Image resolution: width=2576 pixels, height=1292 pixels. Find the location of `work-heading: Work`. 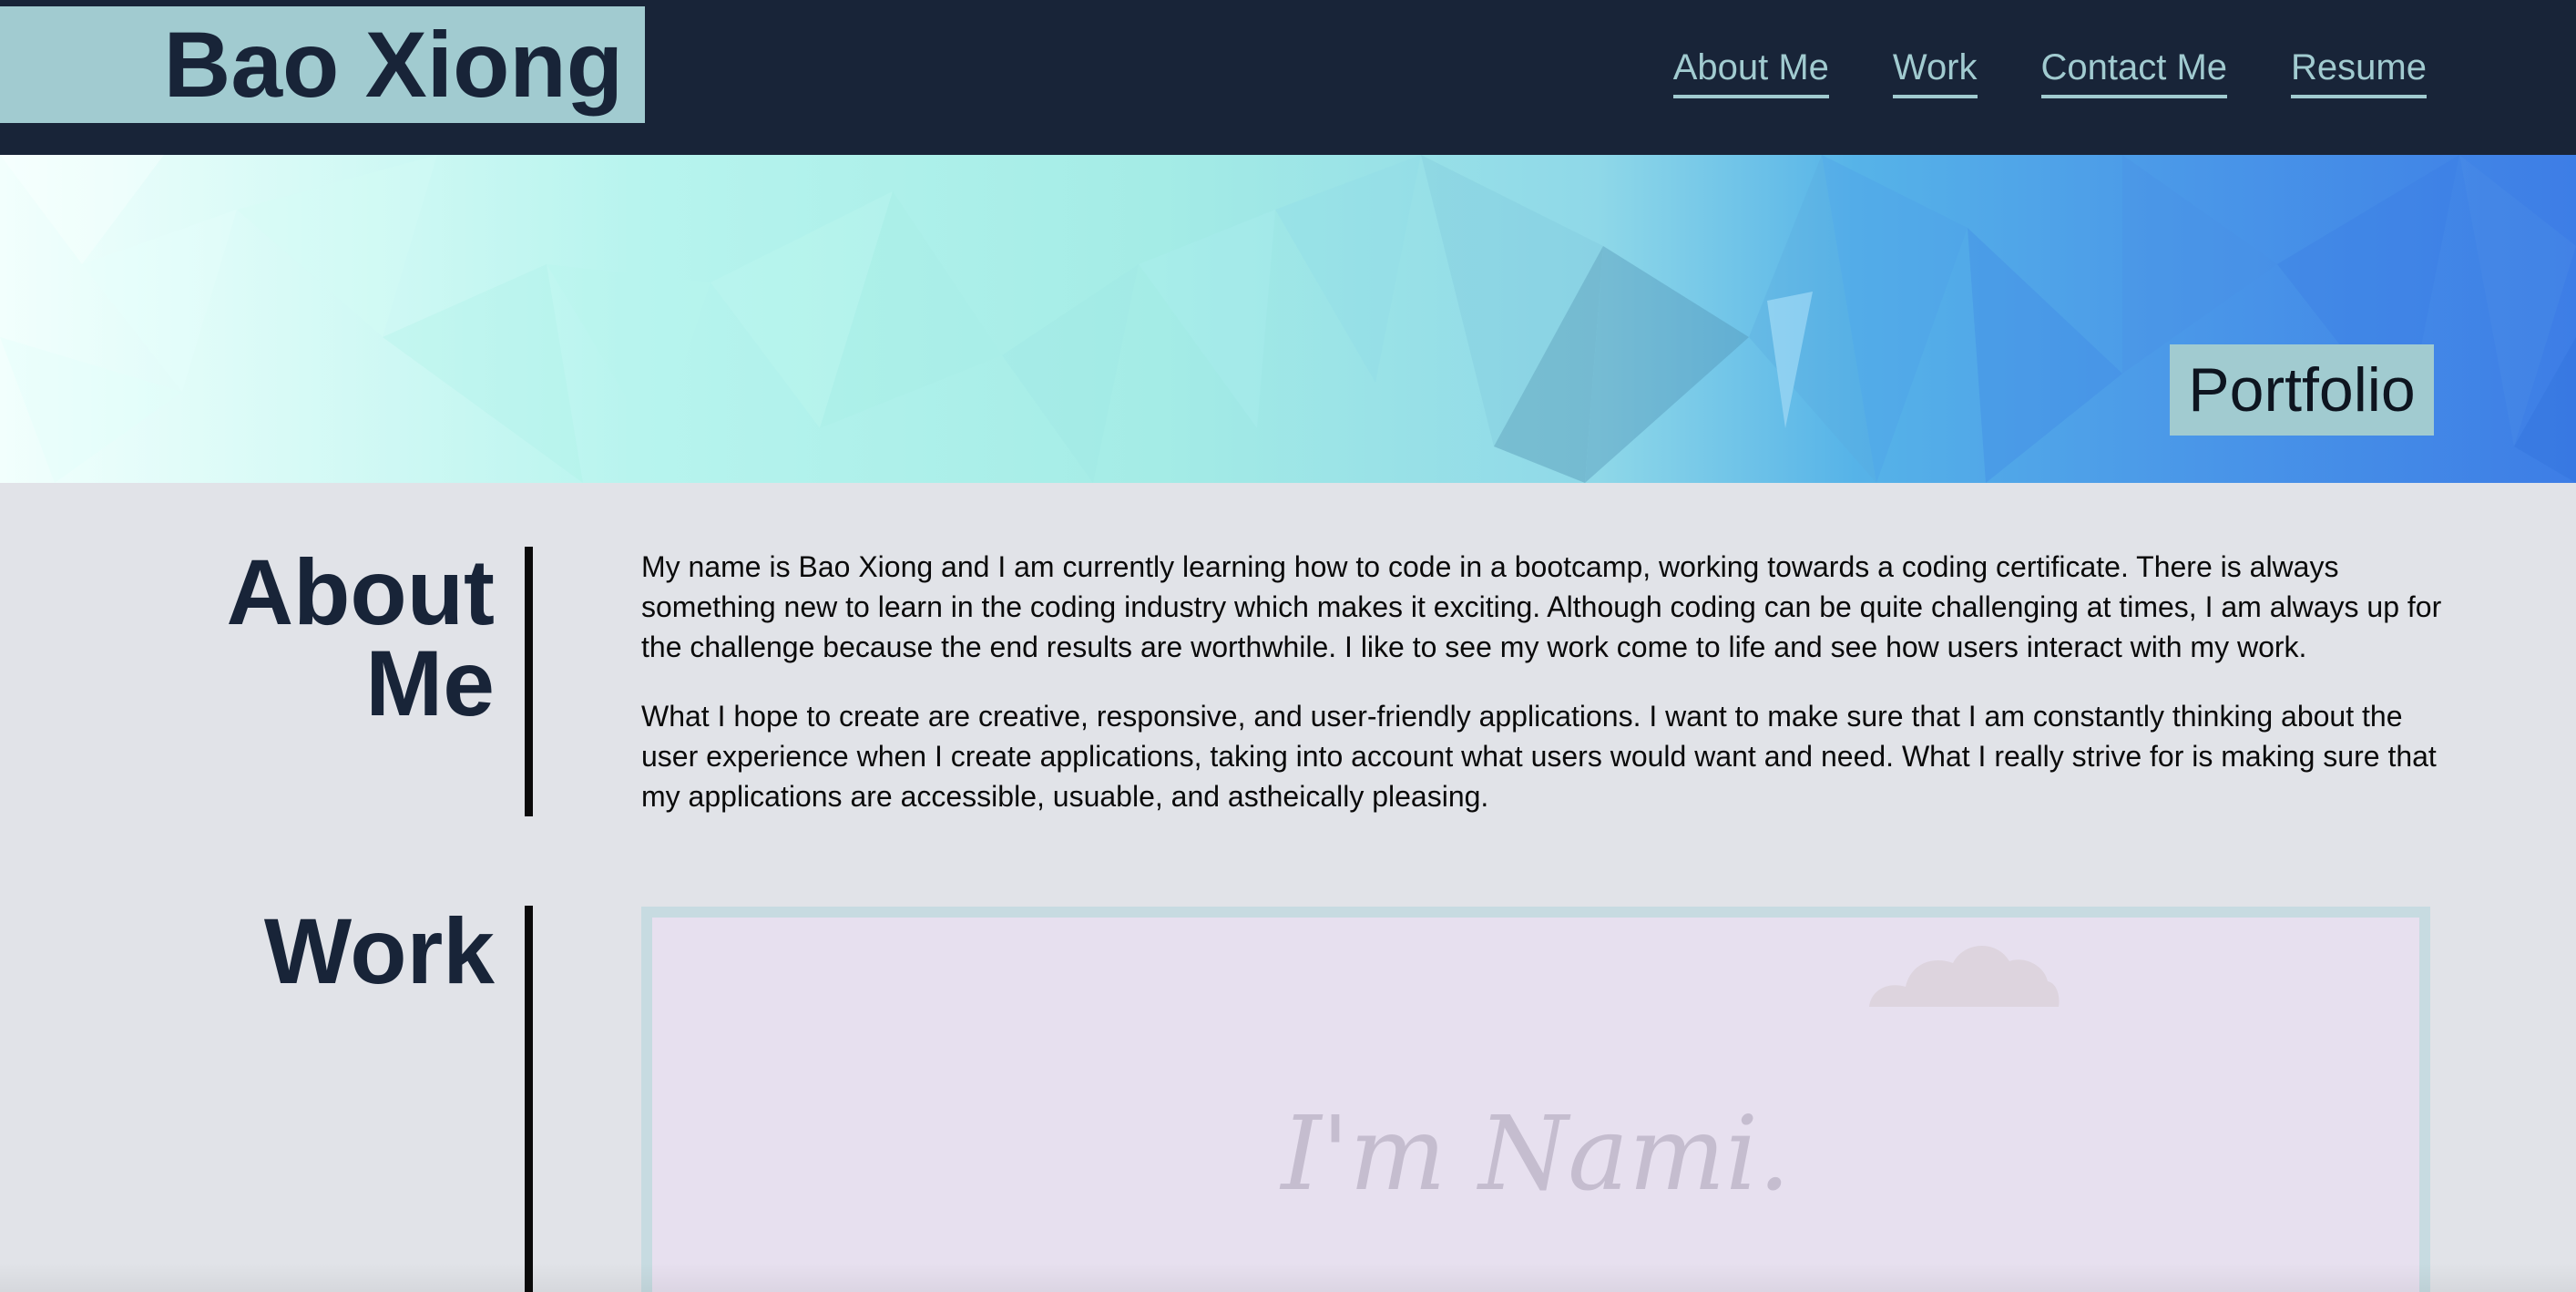

work-heading: Work is located at coordinates (379, 951).